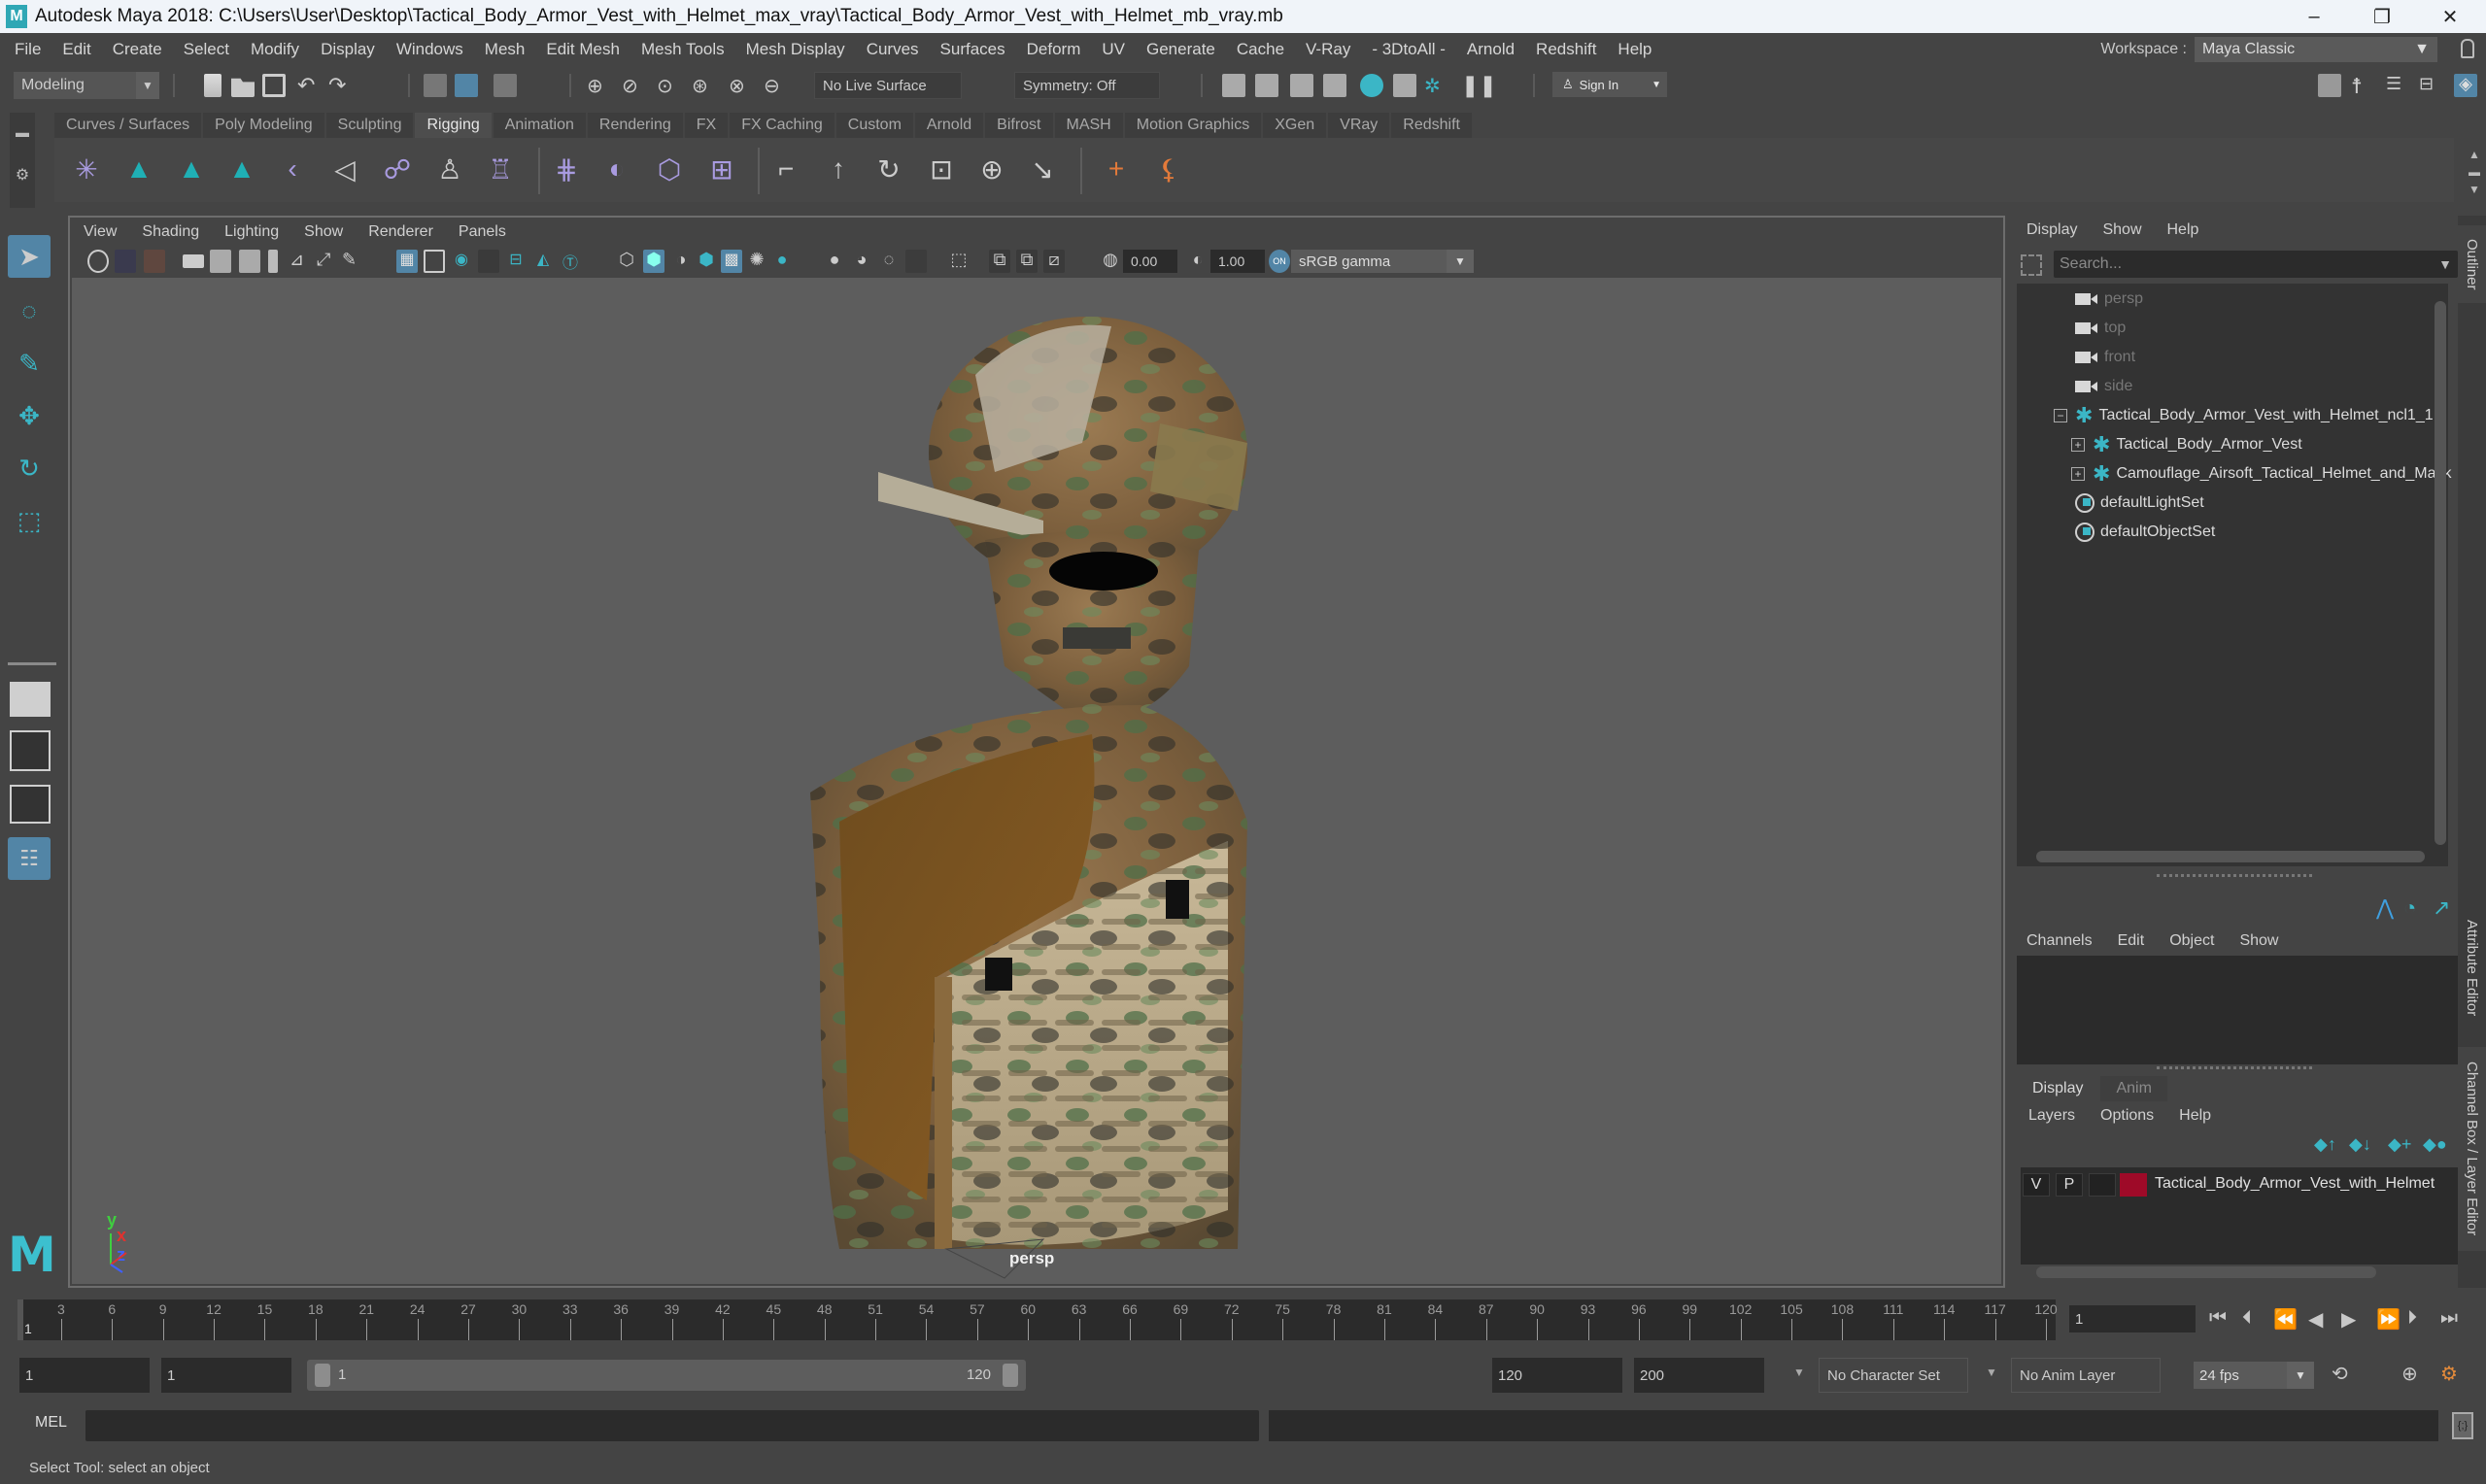 This screenshot has height=1484, width=2486. Describe the element at coordinates (212, 86) in the screenshot. I see `new-scene-icon` at that location.